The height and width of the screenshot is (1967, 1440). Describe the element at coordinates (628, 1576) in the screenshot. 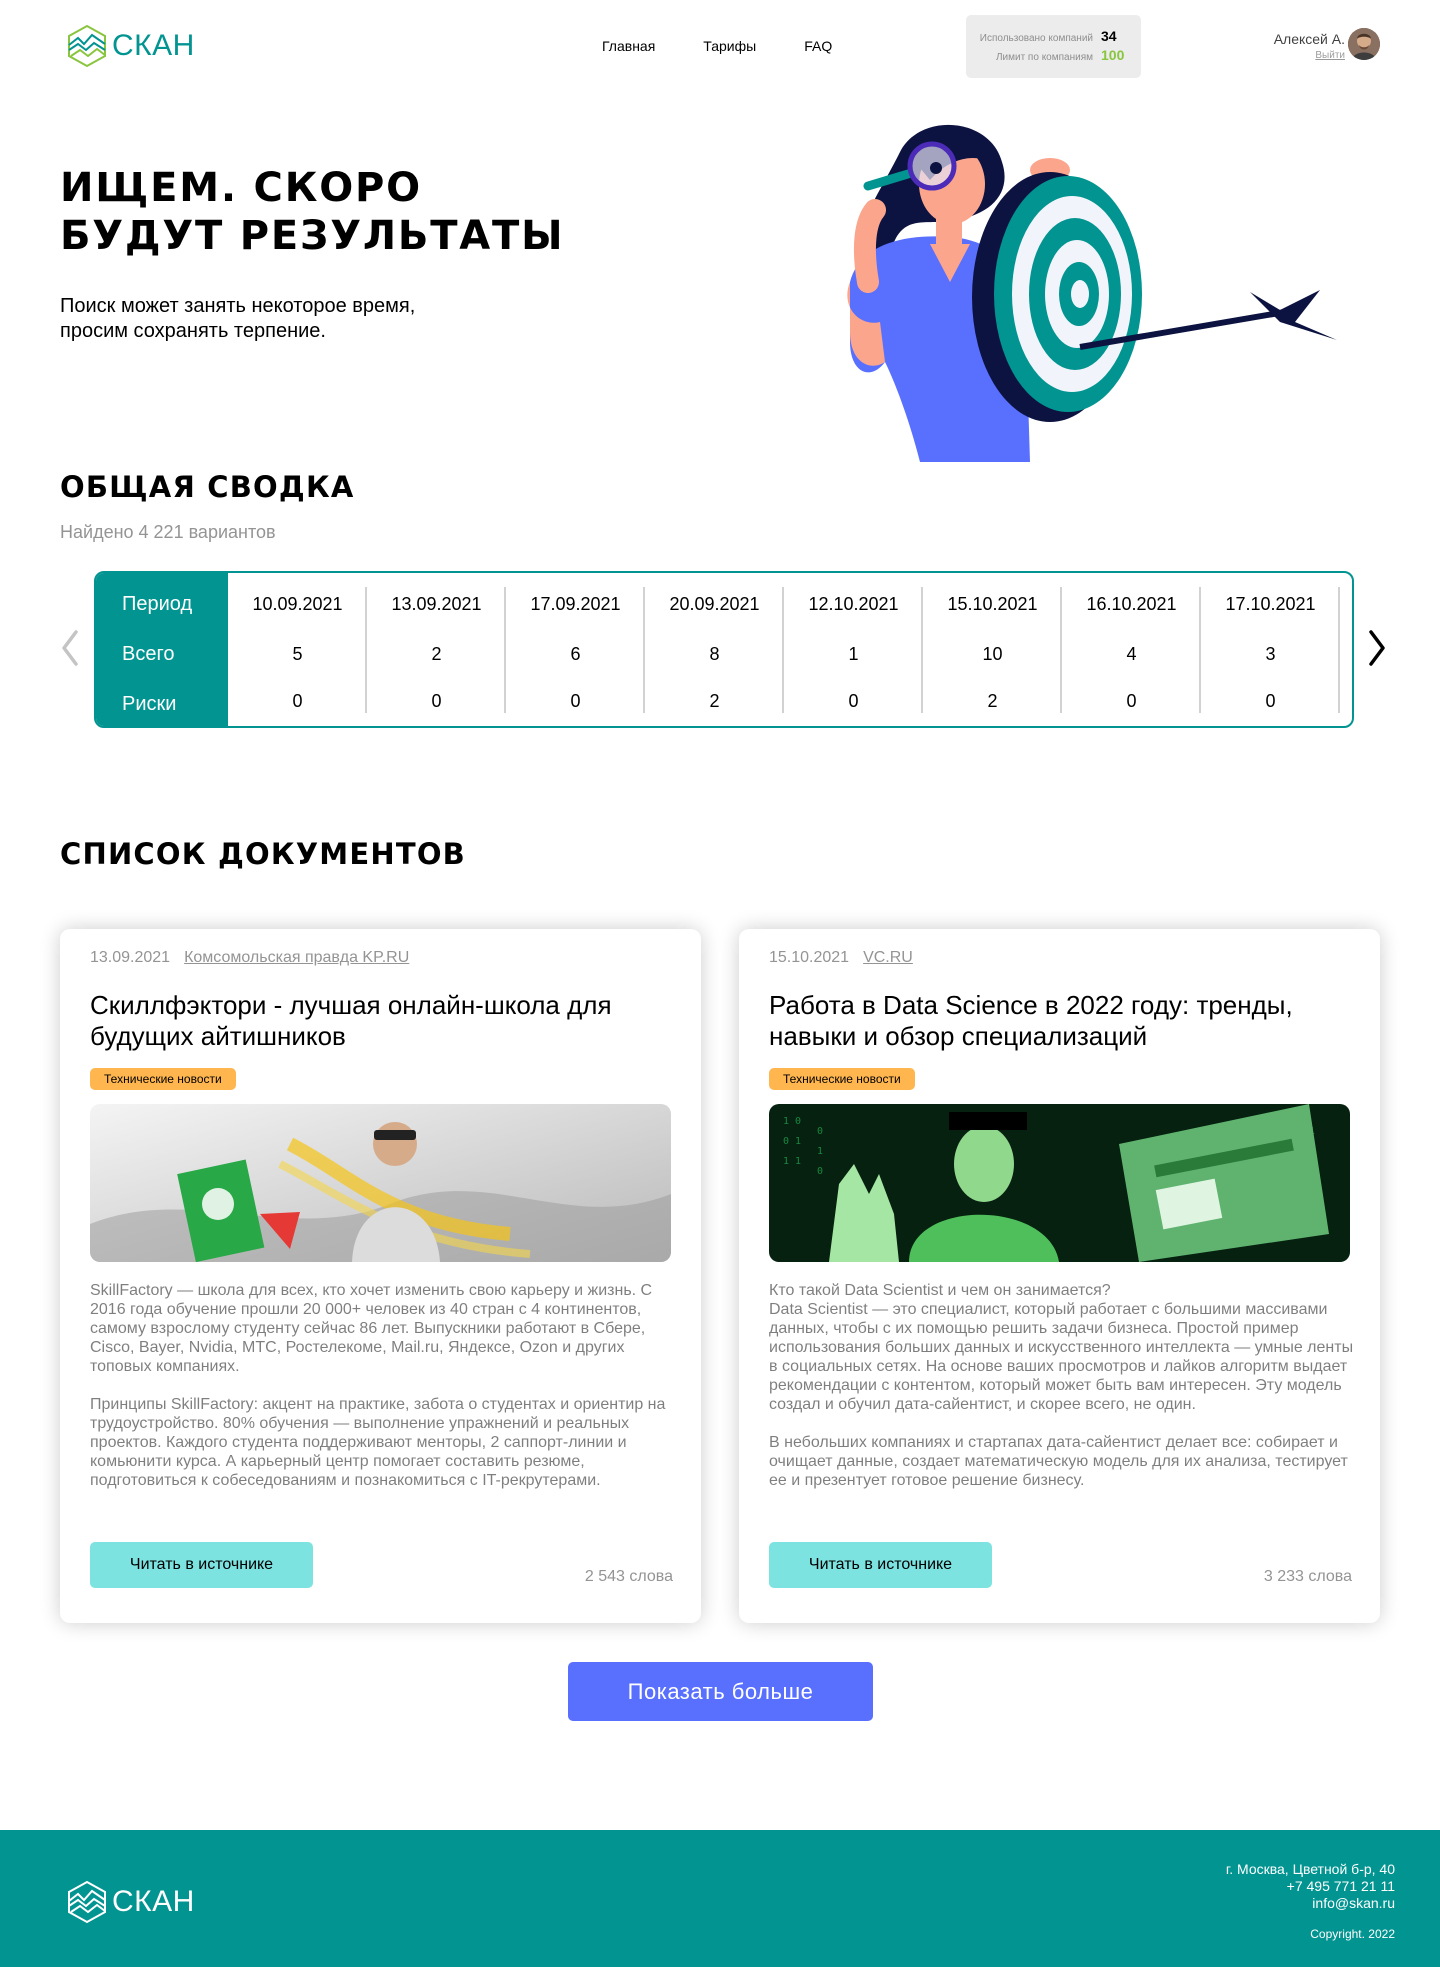

I see `word-count: 2 543 слова` at that location.